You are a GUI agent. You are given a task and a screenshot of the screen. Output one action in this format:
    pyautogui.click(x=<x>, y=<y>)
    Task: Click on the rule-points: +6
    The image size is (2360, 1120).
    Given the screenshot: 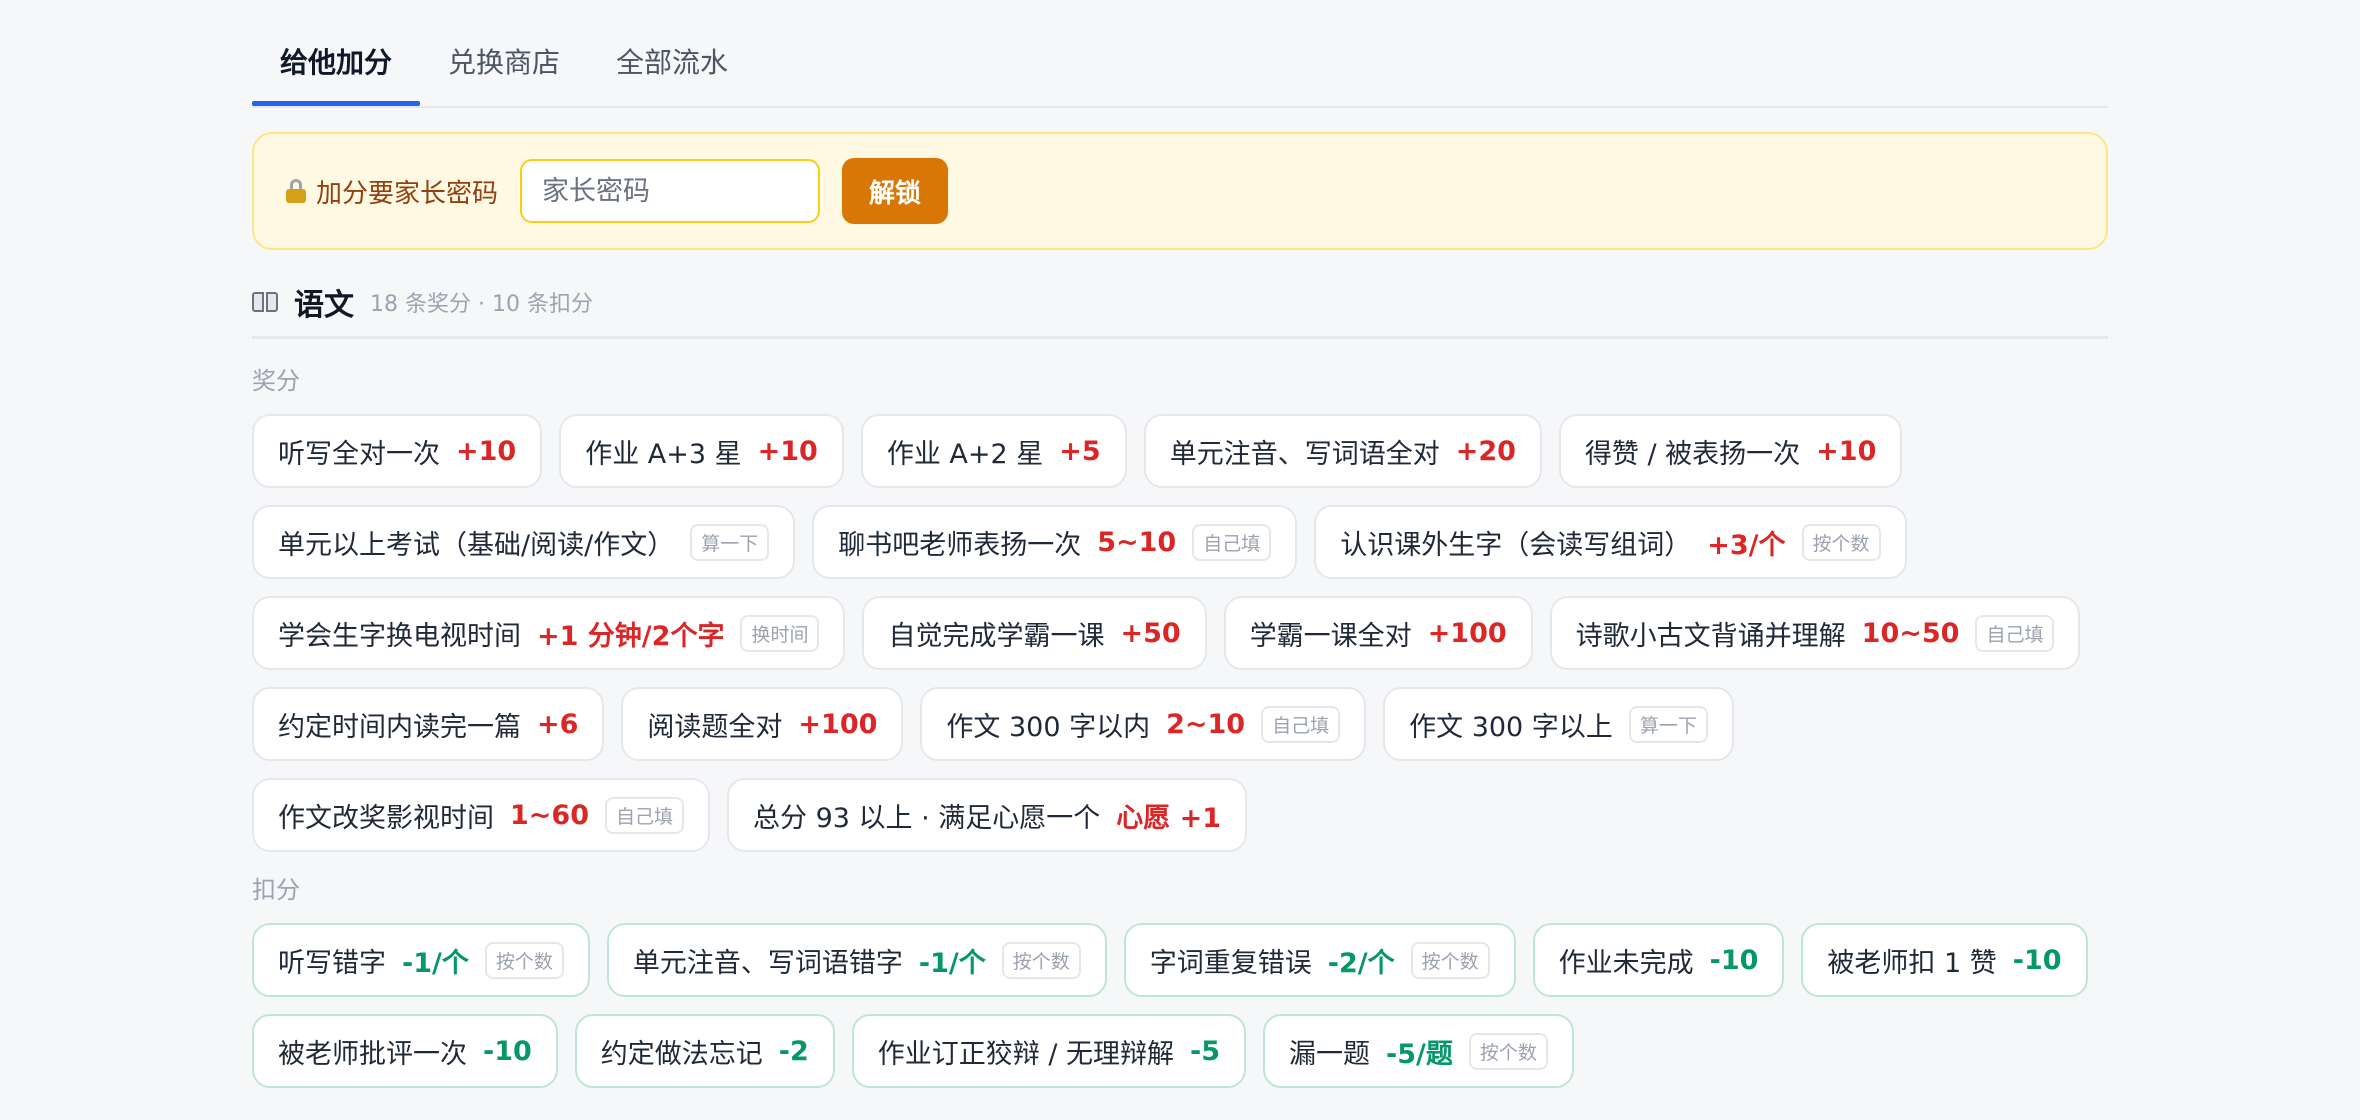 What is the action you would take?
    pyautogui.click(x=558, y=724)
    